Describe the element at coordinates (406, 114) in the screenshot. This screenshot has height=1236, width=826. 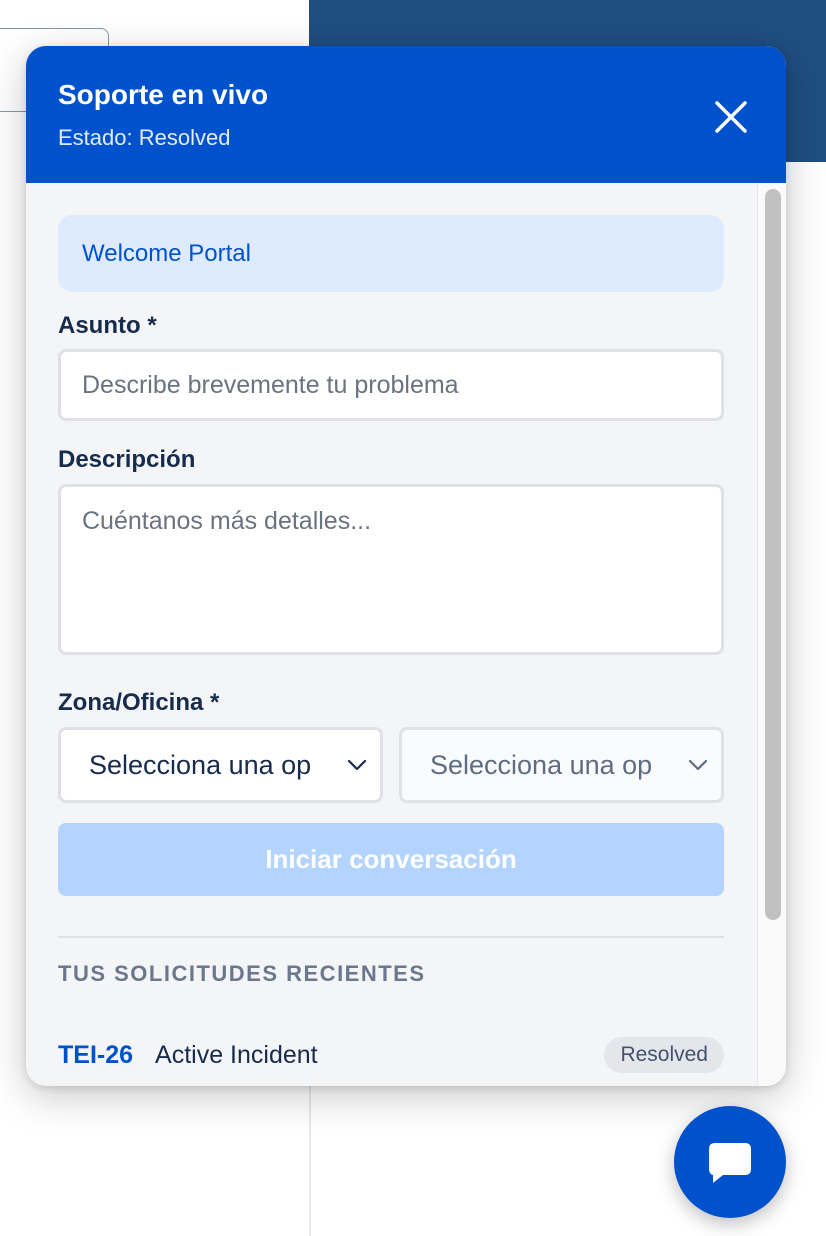
I see `widget-header: Soporte en vivo Estado: Resolved` at that location.